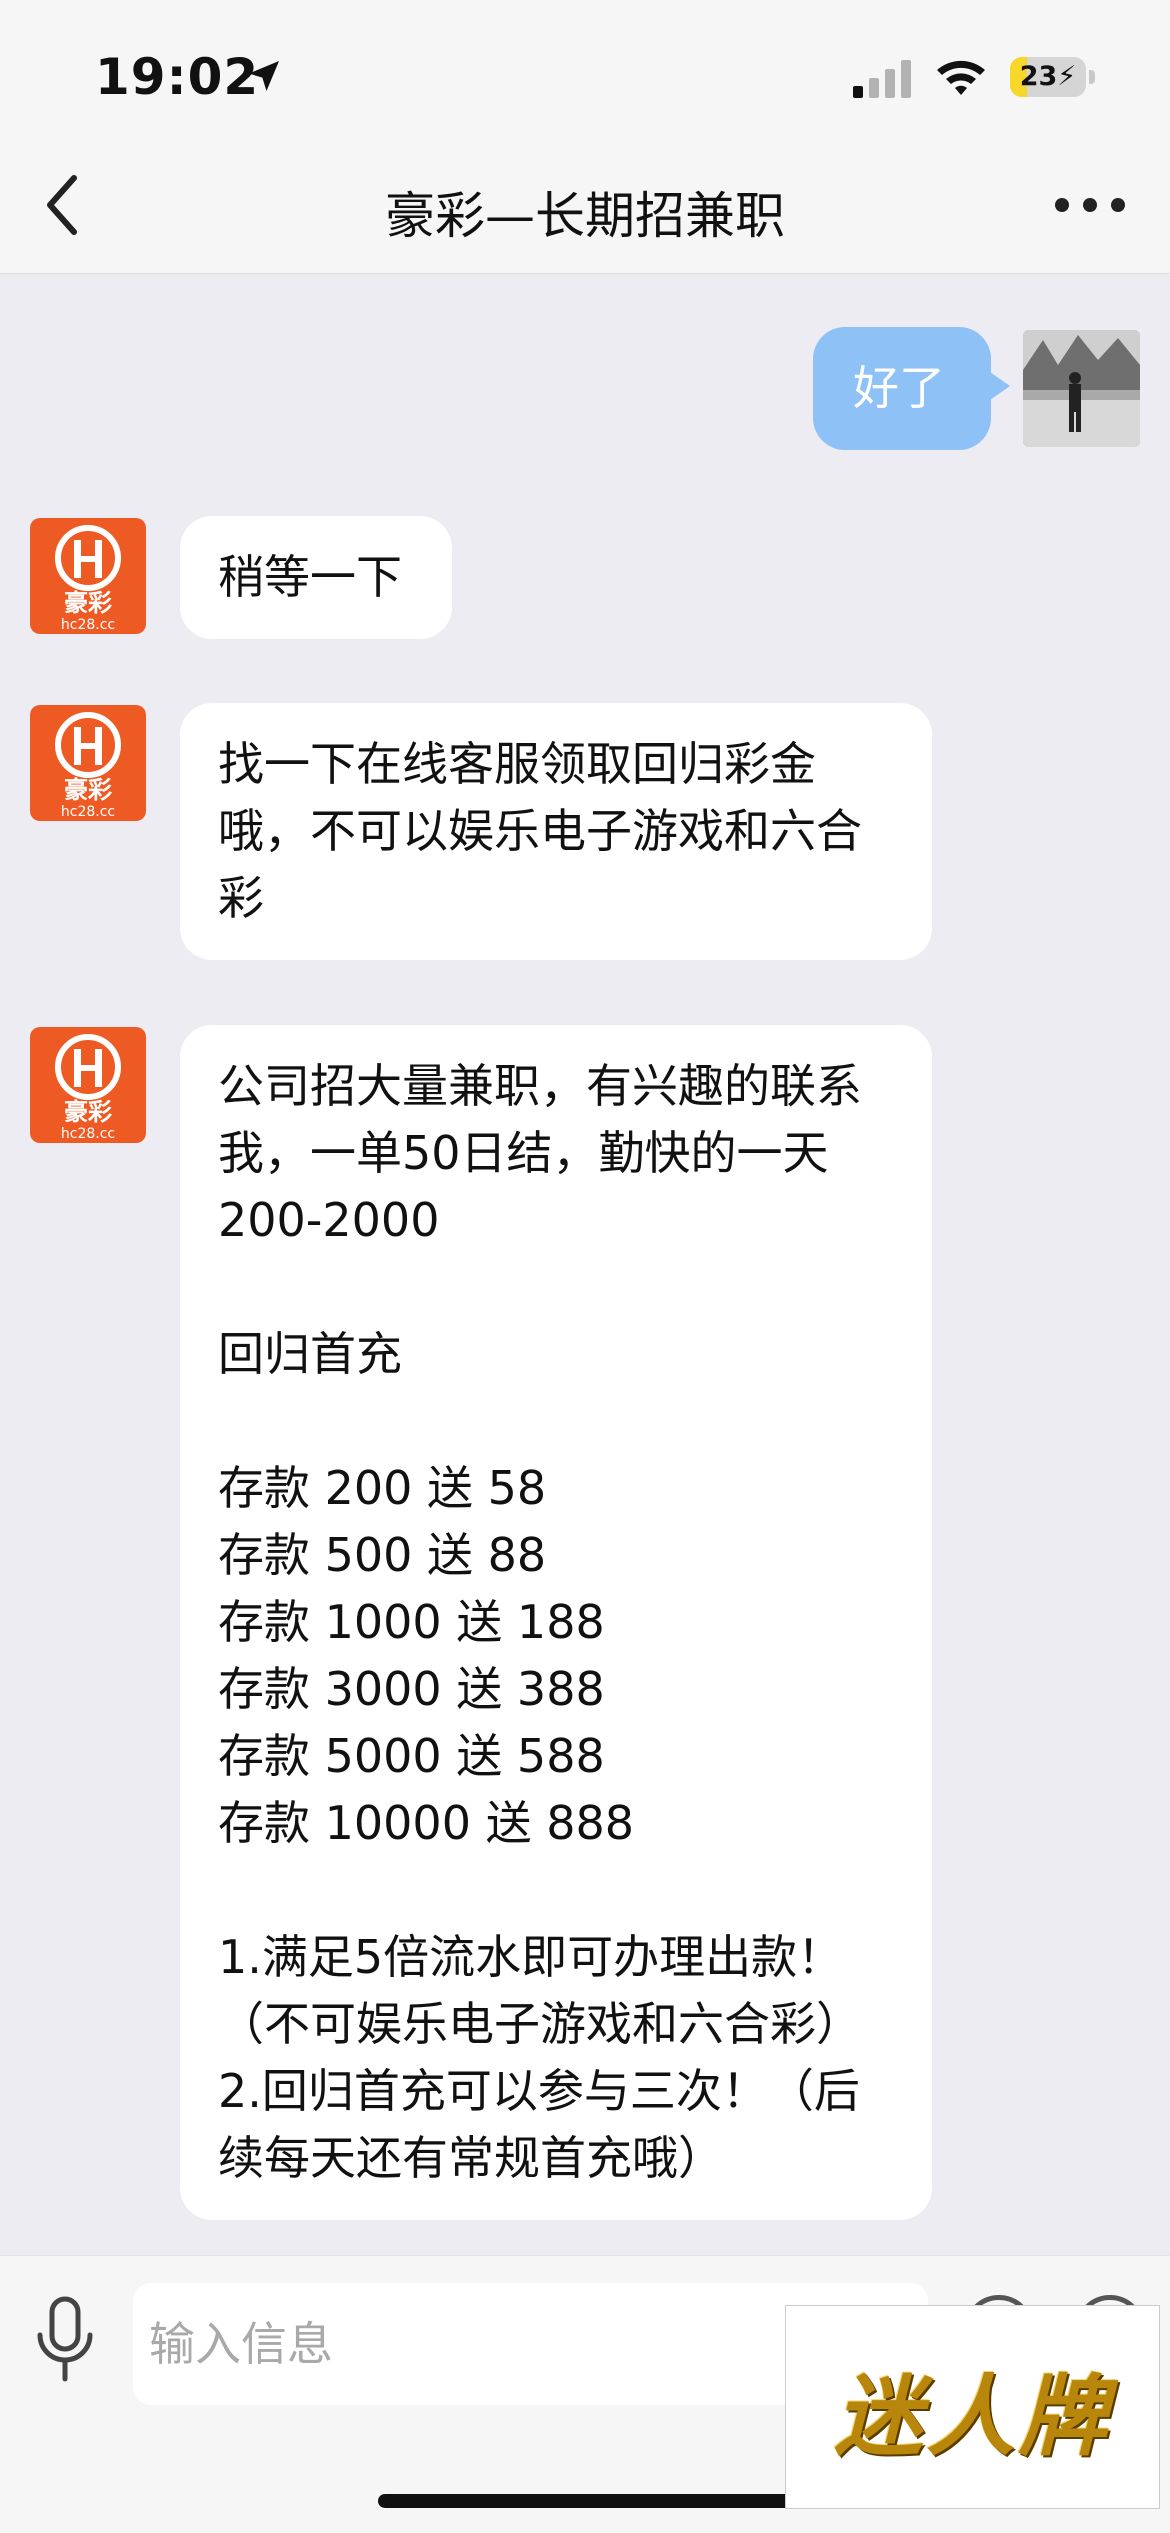  I want to click on bubble-tail, so click(1000, 386).